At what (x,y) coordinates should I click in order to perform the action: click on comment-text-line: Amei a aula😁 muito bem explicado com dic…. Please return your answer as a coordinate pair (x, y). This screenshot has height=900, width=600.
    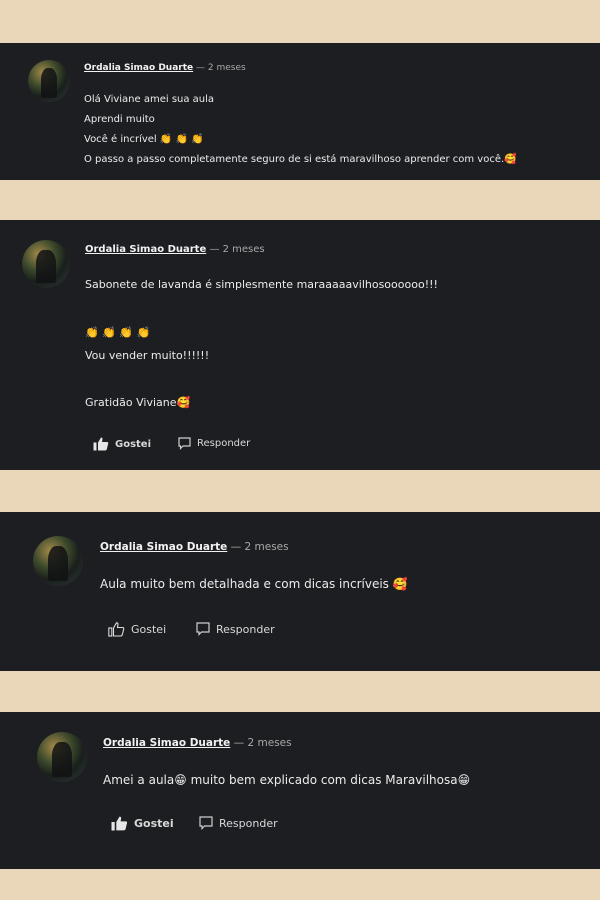
    Looking at the image, I should click on (287, 780).